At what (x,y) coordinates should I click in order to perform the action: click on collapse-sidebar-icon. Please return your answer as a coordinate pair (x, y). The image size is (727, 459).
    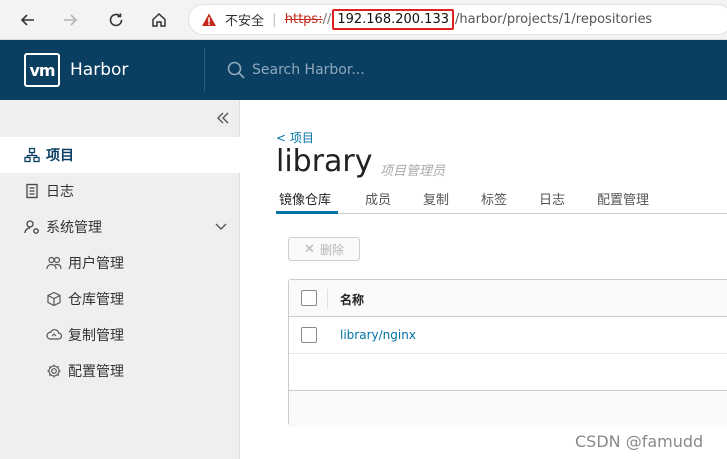
    Looking at the image, I should click on (223, 118).